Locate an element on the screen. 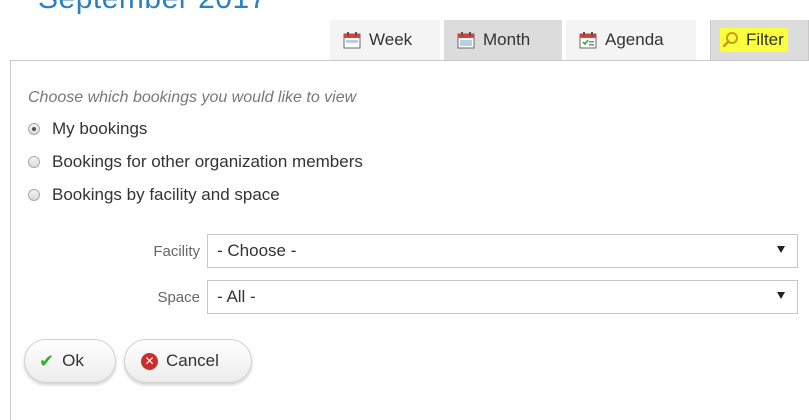 This screenshot has width=809, height=420. calendar-week-icon is located at coordinates (352, 40).